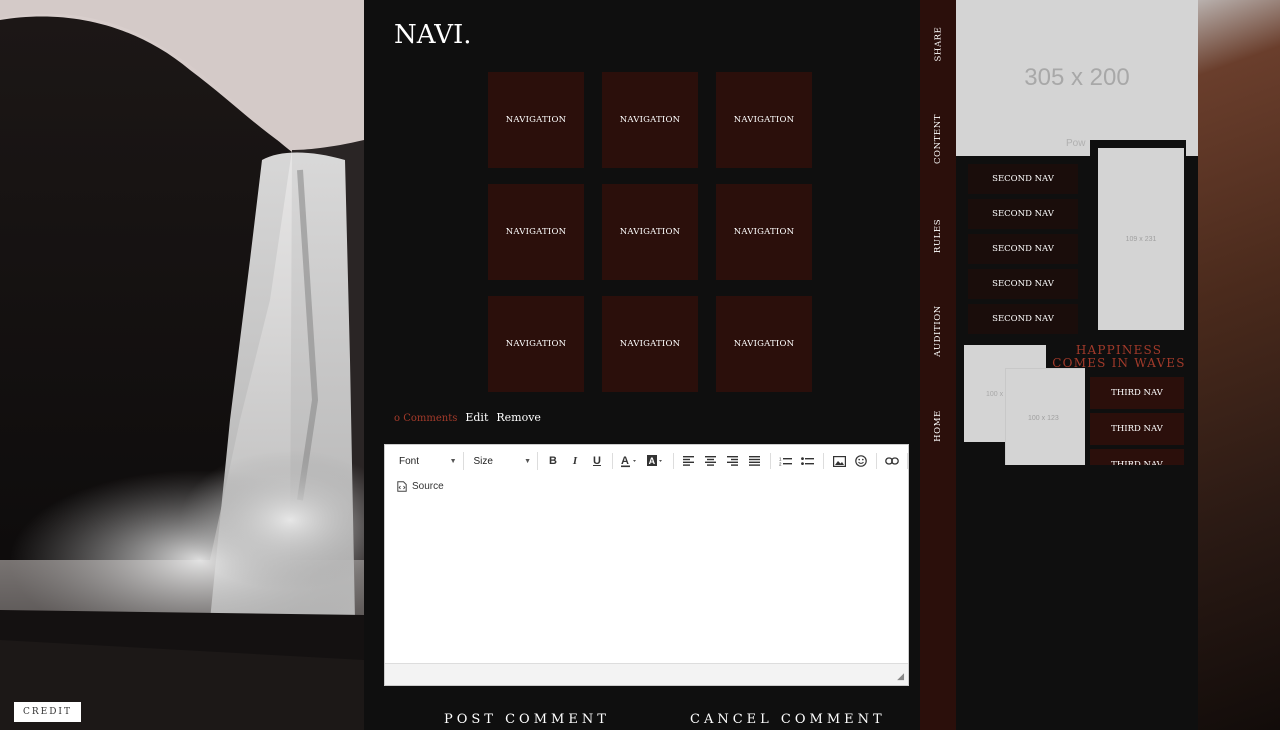 The height and width of the screenshot is (730, 1280). I want to click on svg-text: 2, so click(780, 464).